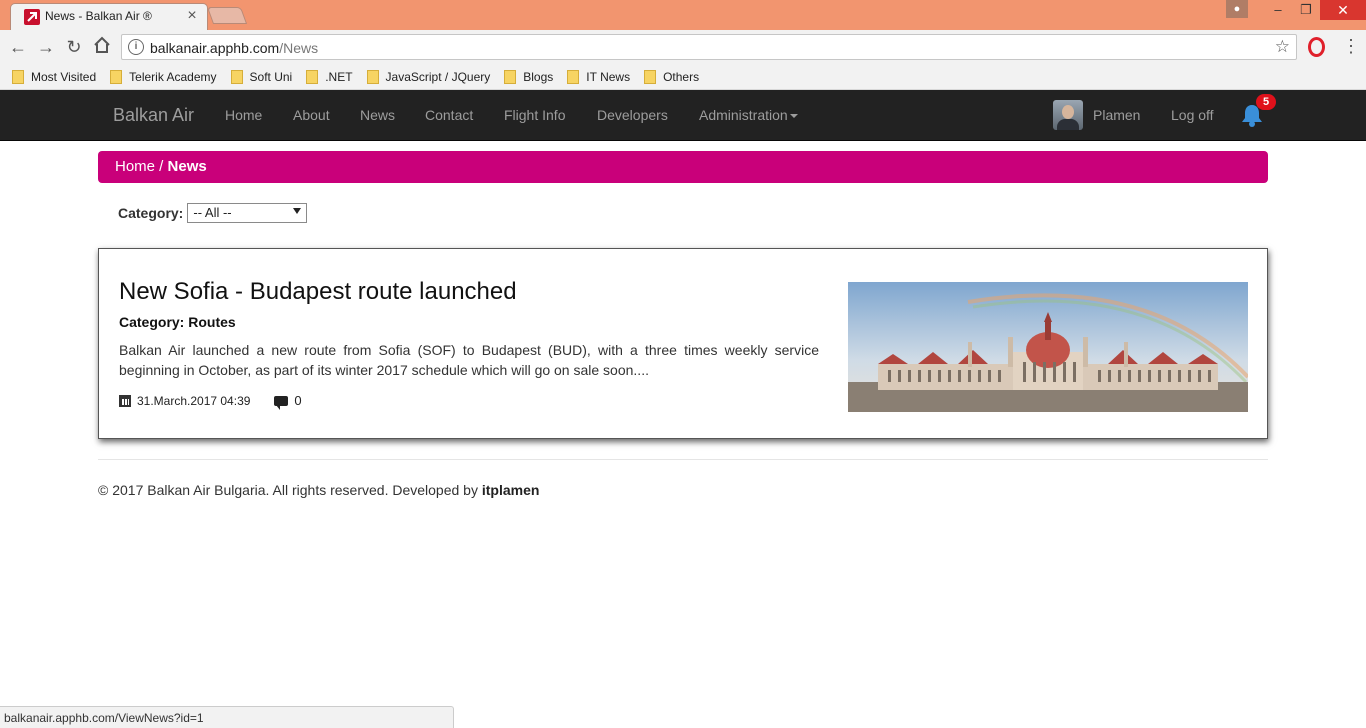  Describe the element at coordinates (683, 167) in the screenshot. I see `breadcrumb: Home / News` at that location.